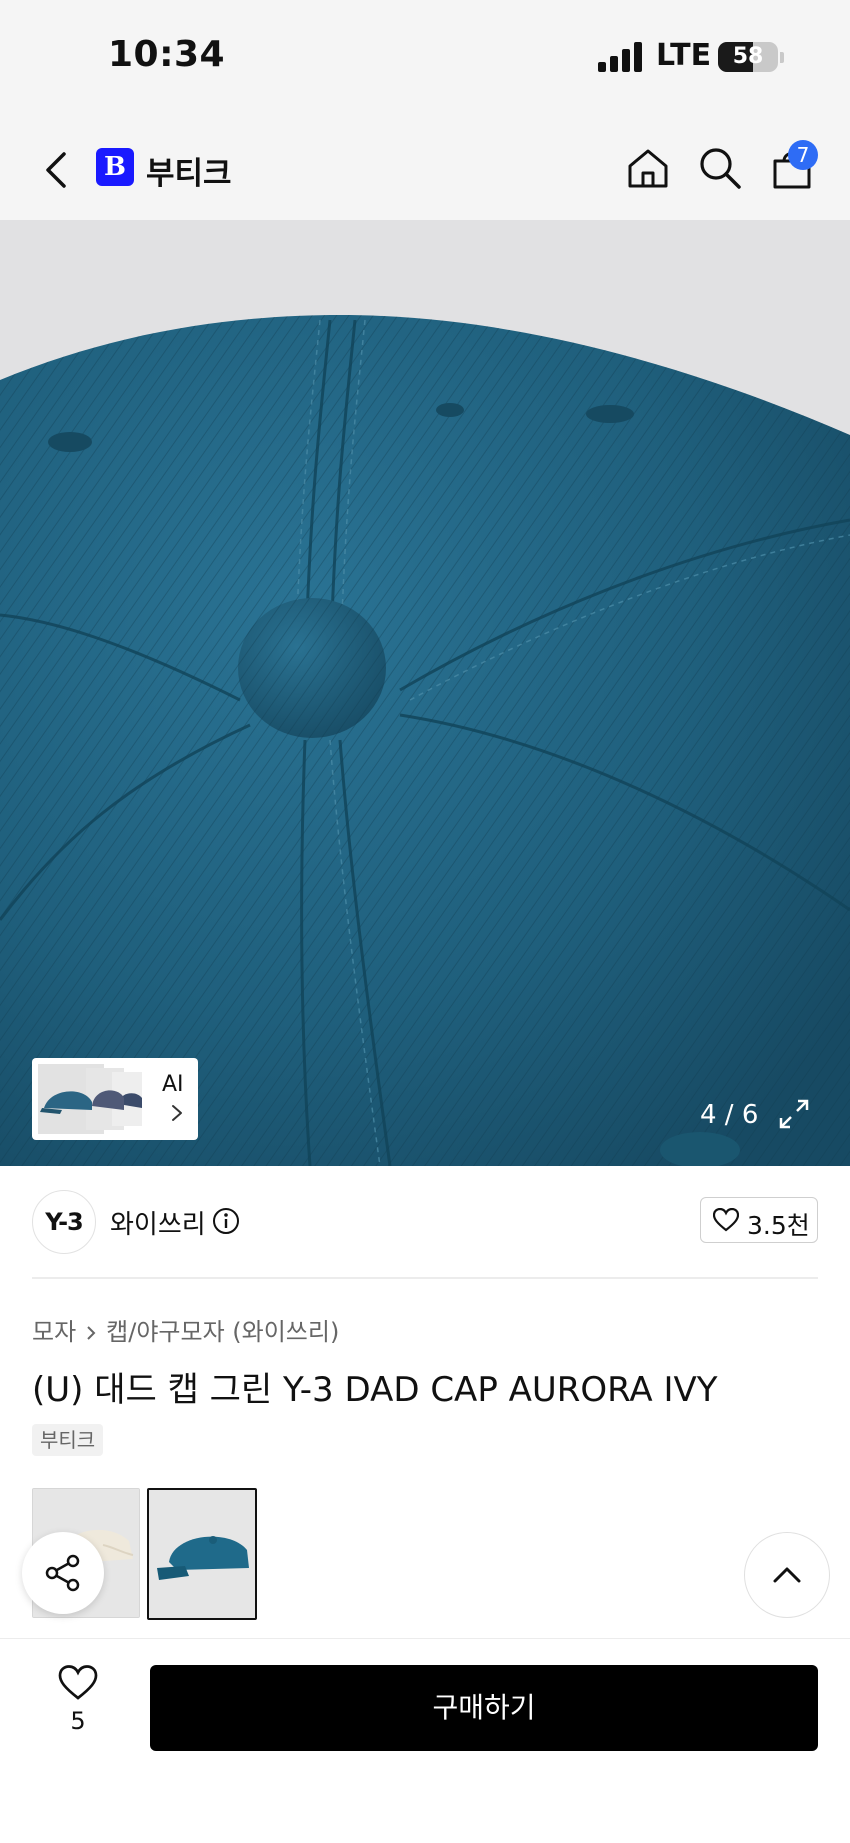 This screenshot has height=1843, width=850. Describe the element at coordinates (167, 54) in the screenshot. I see `status-time: 10:34` at that location.